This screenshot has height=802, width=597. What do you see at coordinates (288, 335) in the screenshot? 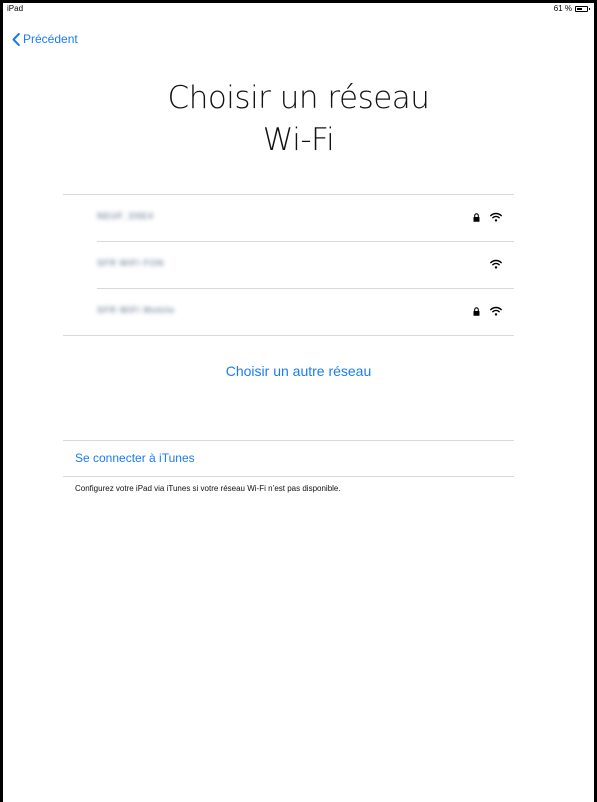
I see `list-bottom-divider` at bounding box center [288, 335].